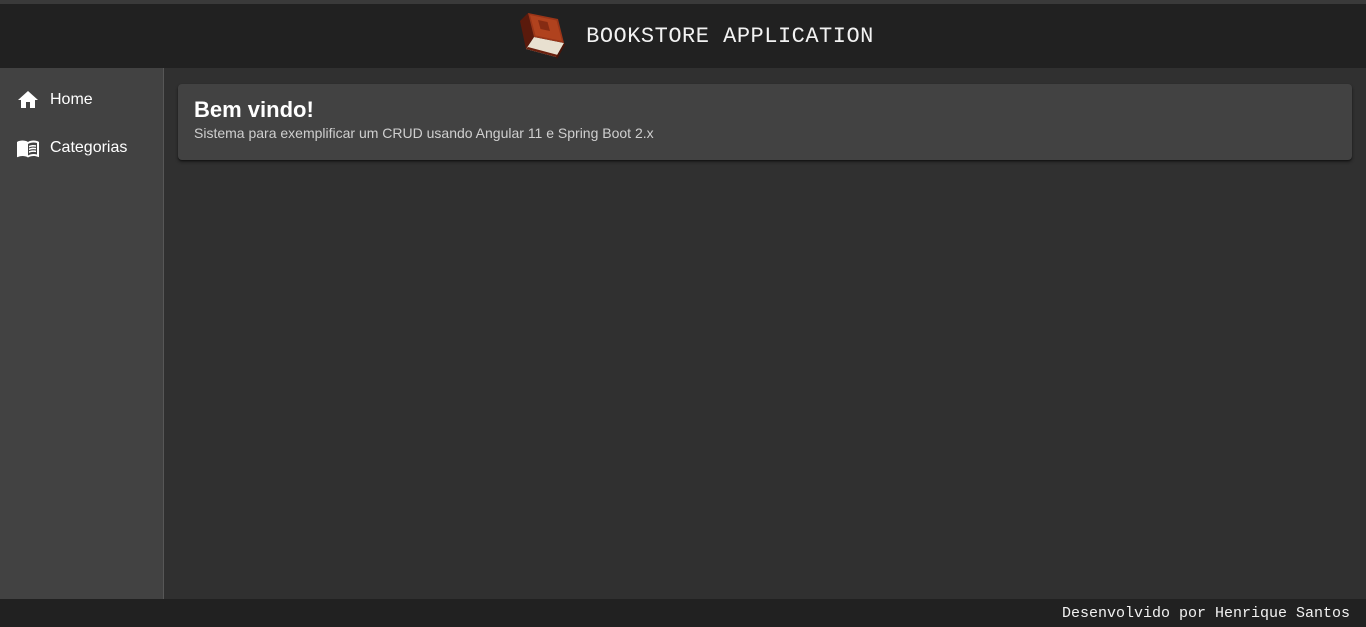 This screenshot has height=627, width=1366. What do you see at coordinates (254, 109) in the screenshot?
I see `card-title: Bem vindo!` at bounding box center [254, 109].